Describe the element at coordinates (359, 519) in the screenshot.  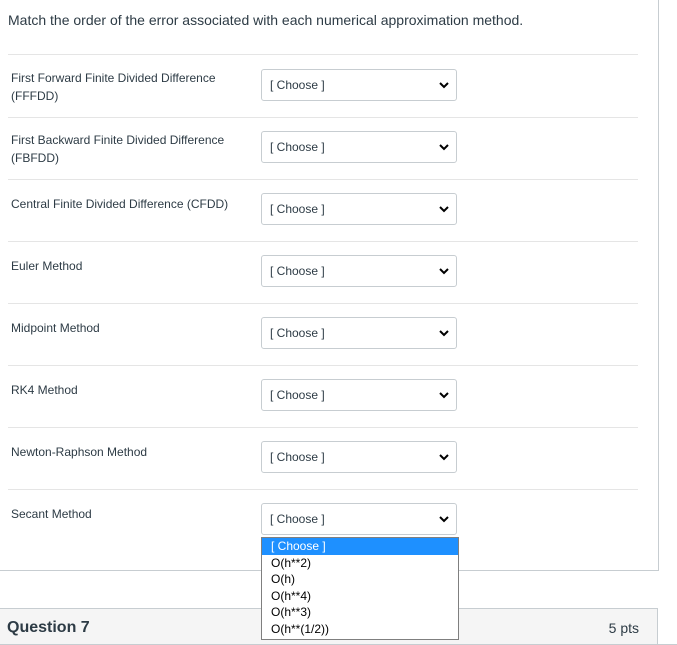
I see `answer-select-open: [ Choose ]` at that location.